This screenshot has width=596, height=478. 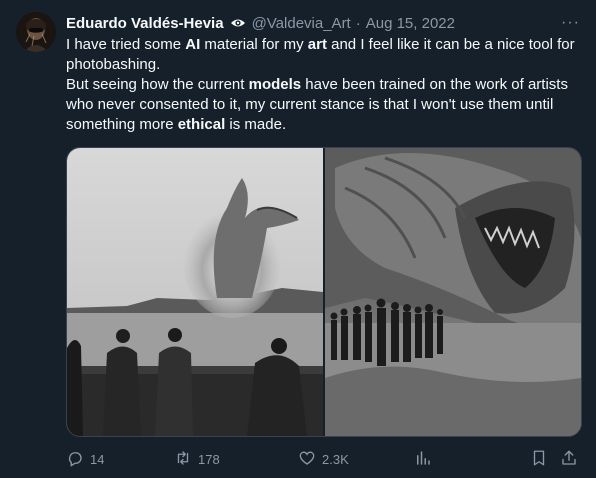 I want to click on share-button, so click(x=569, y=459).